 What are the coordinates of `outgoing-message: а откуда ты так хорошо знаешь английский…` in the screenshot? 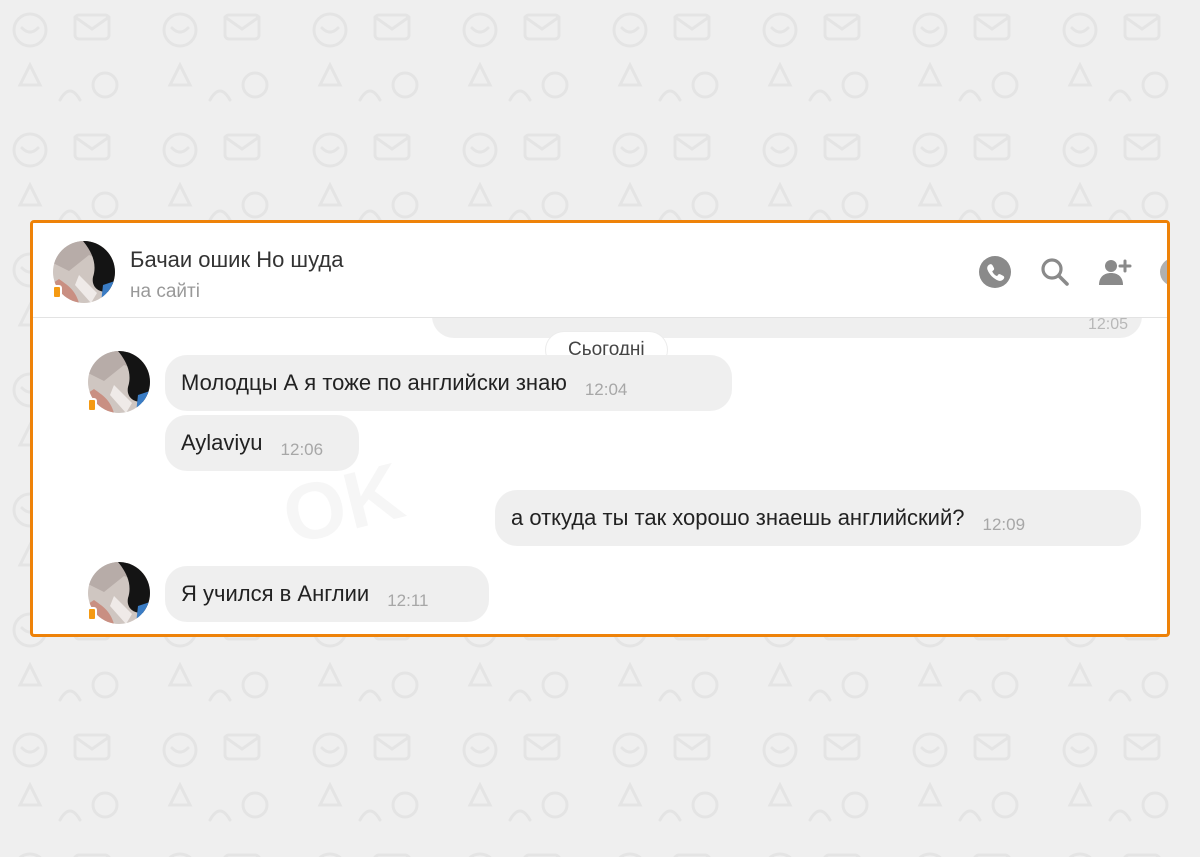 It's located at (818, 518).